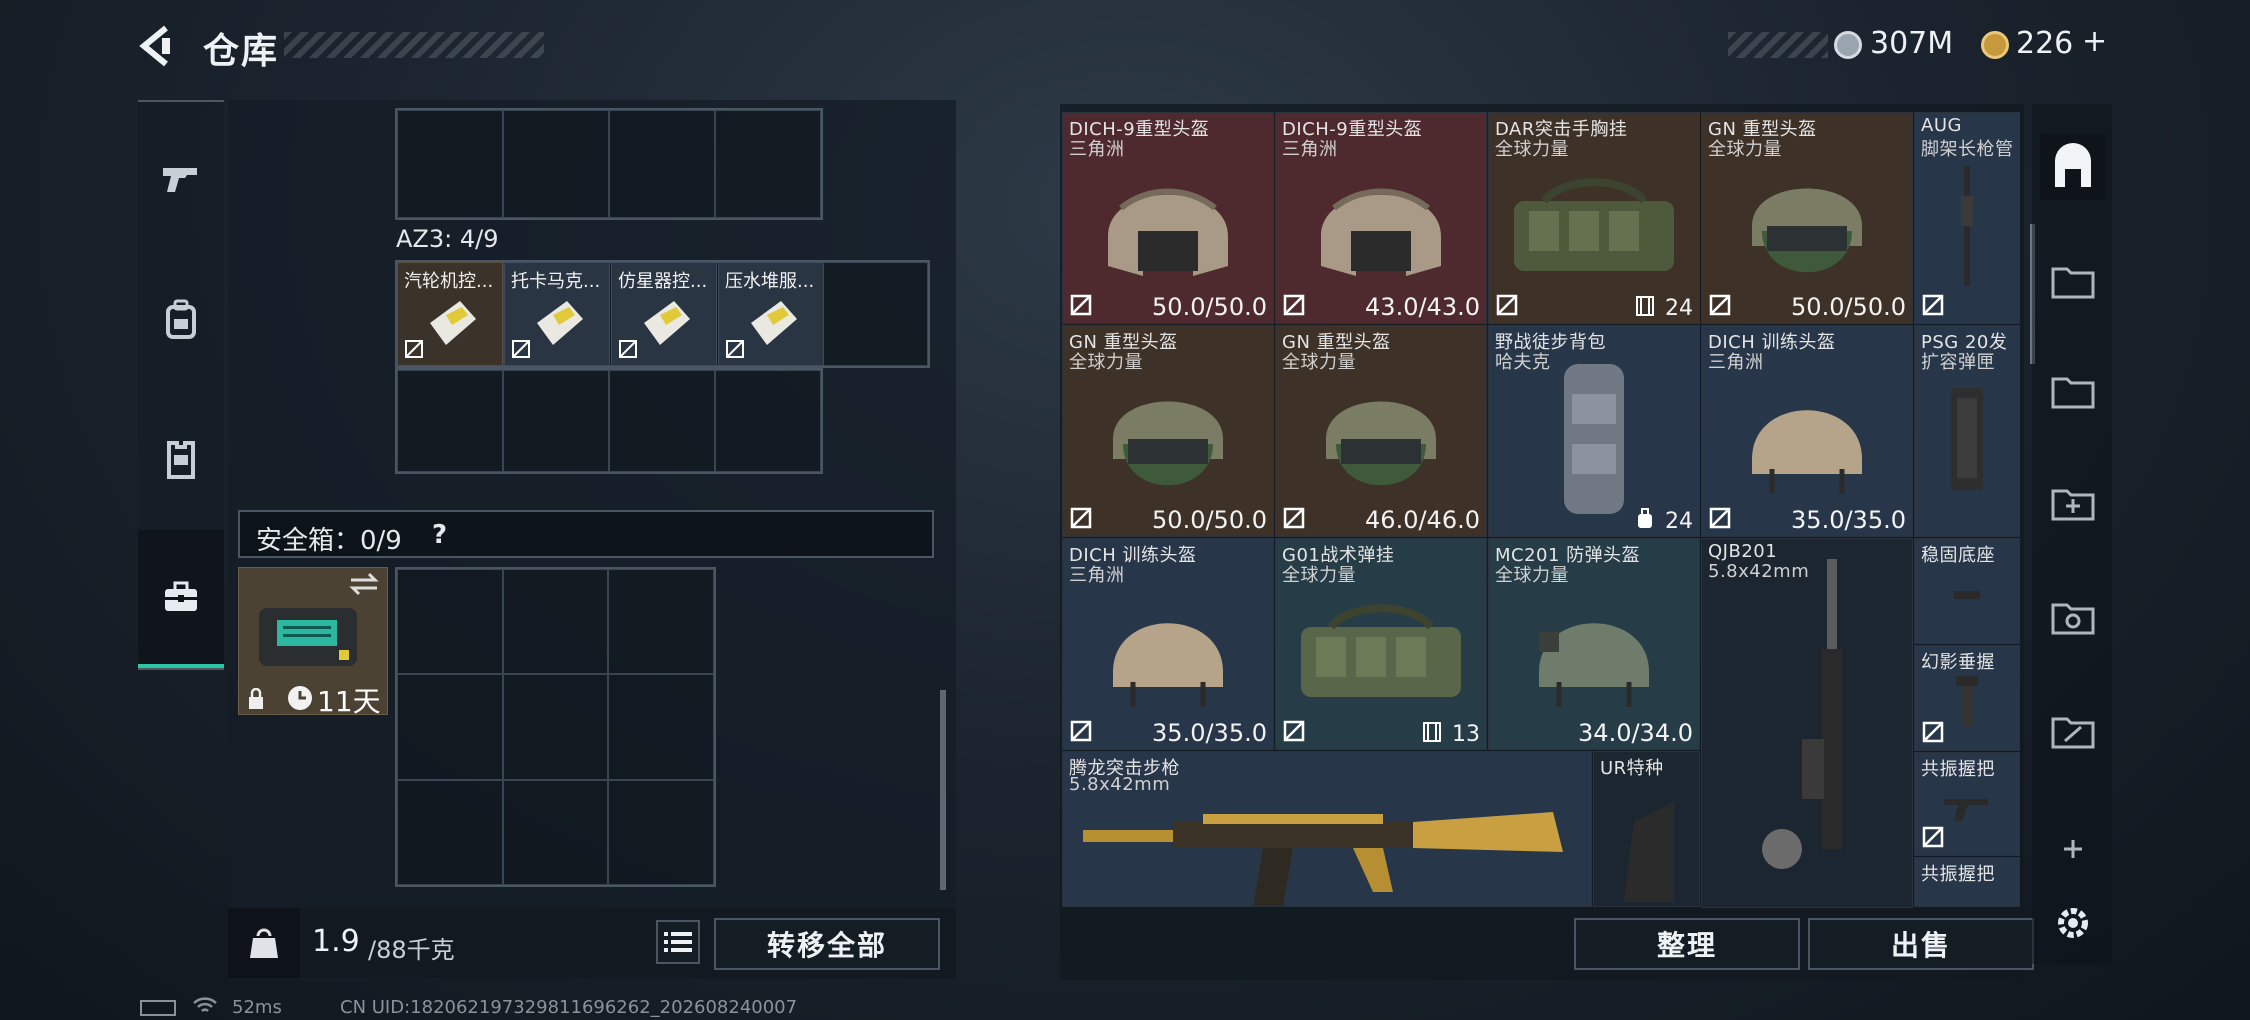  I want to click on inventory-item: DAR突击手胸挂 全球力量 24, so click(1594, 218).